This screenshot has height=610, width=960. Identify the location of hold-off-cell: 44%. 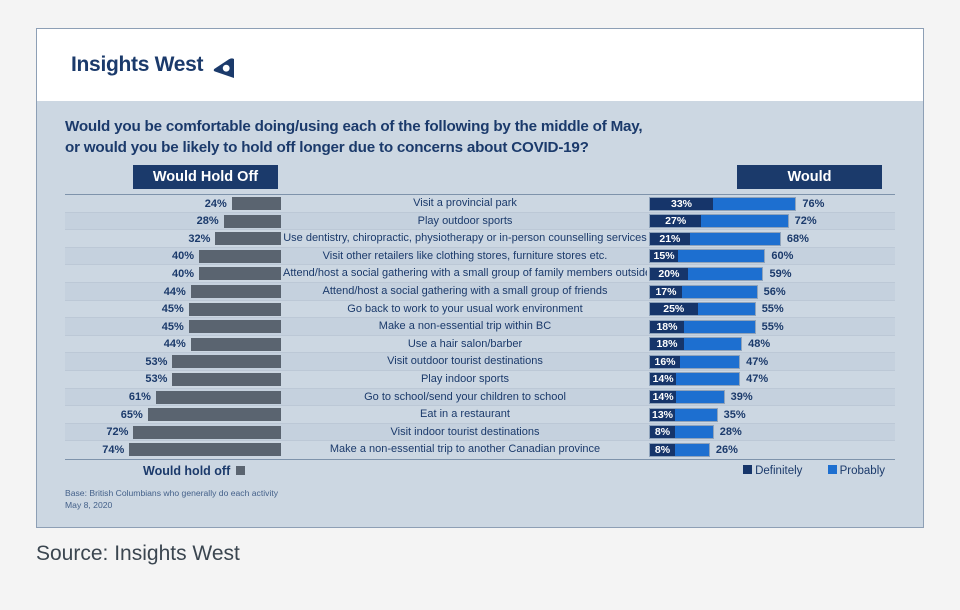
(173, 344).